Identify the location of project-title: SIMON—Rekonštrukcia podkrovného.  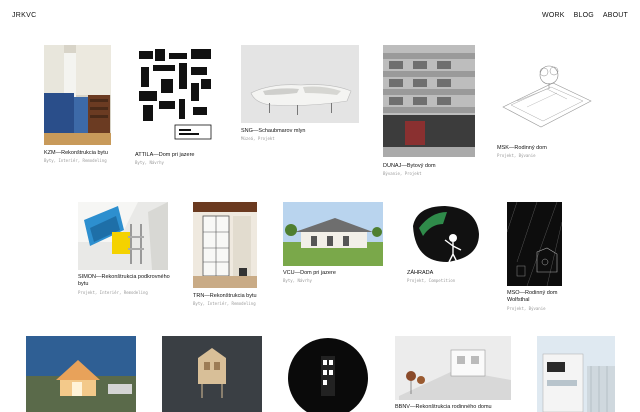
(124, 277).